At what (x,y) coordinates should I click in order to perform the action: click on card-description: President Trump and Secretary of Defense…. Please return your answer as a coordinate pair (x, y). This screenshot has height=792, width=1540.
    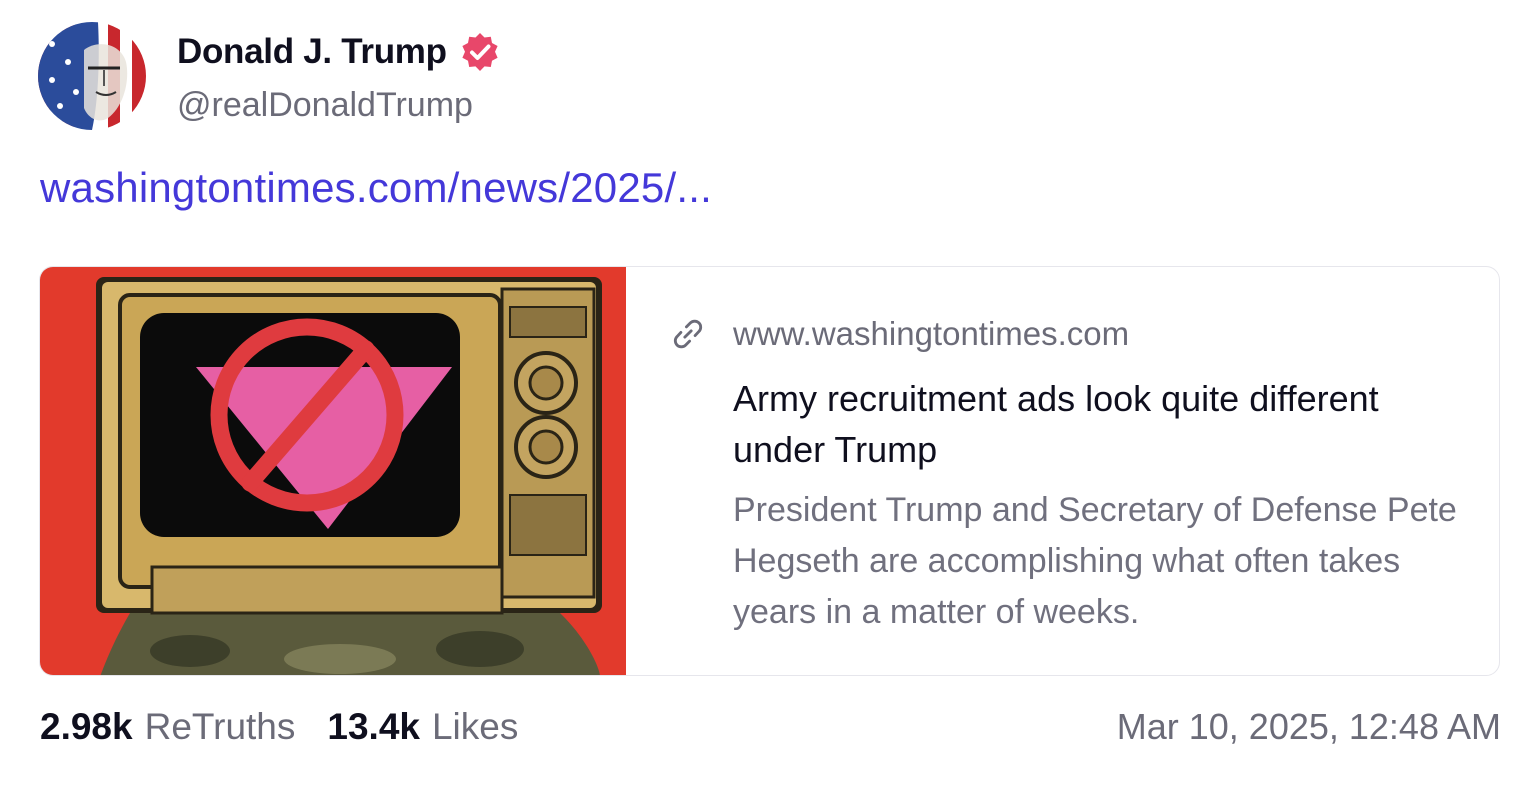
    Looking at the image, I should click on (1095, 561).